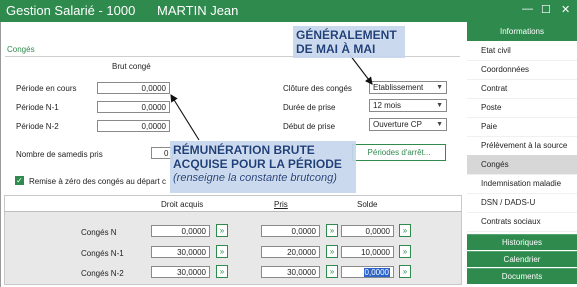  Describe the element at coordinates (346, 35) in the screenshot. I see `annotation-top-line1: GÉNÉRALEMENT` at that location.